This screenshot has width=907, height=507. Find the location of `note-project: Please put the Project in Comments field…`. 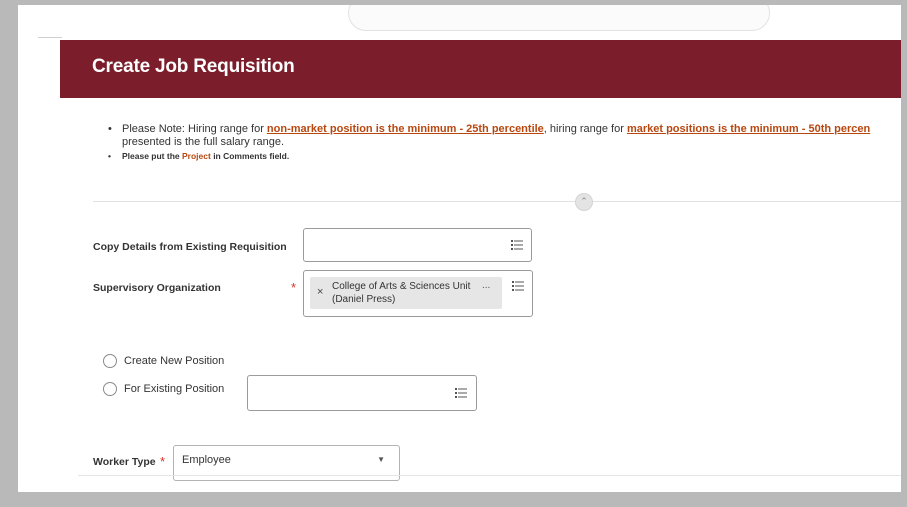

note-project: Please put the Project in Comments field… is located at coordinates (503, 156).